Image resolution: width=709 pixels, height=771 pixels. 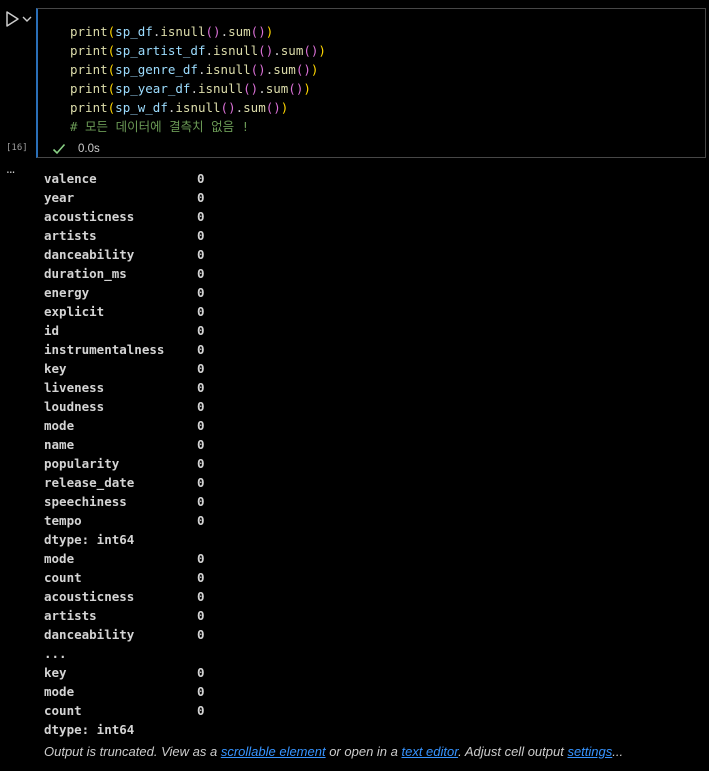 I want to click on check-icon, so click(x=59, y=149).